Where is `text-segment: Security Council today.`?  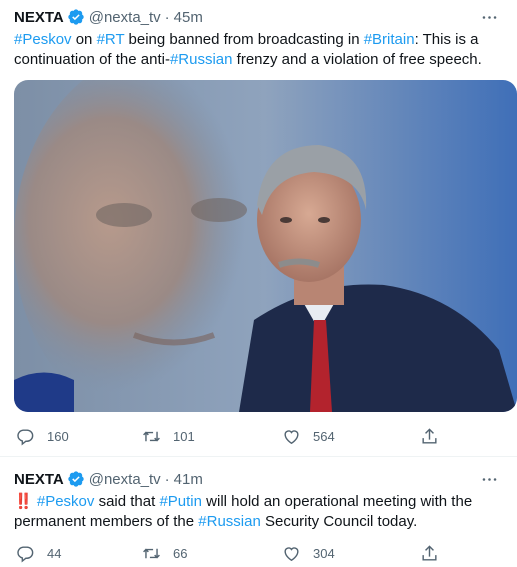
text-segment: Security Council today. is located at coordinates (339, 521).